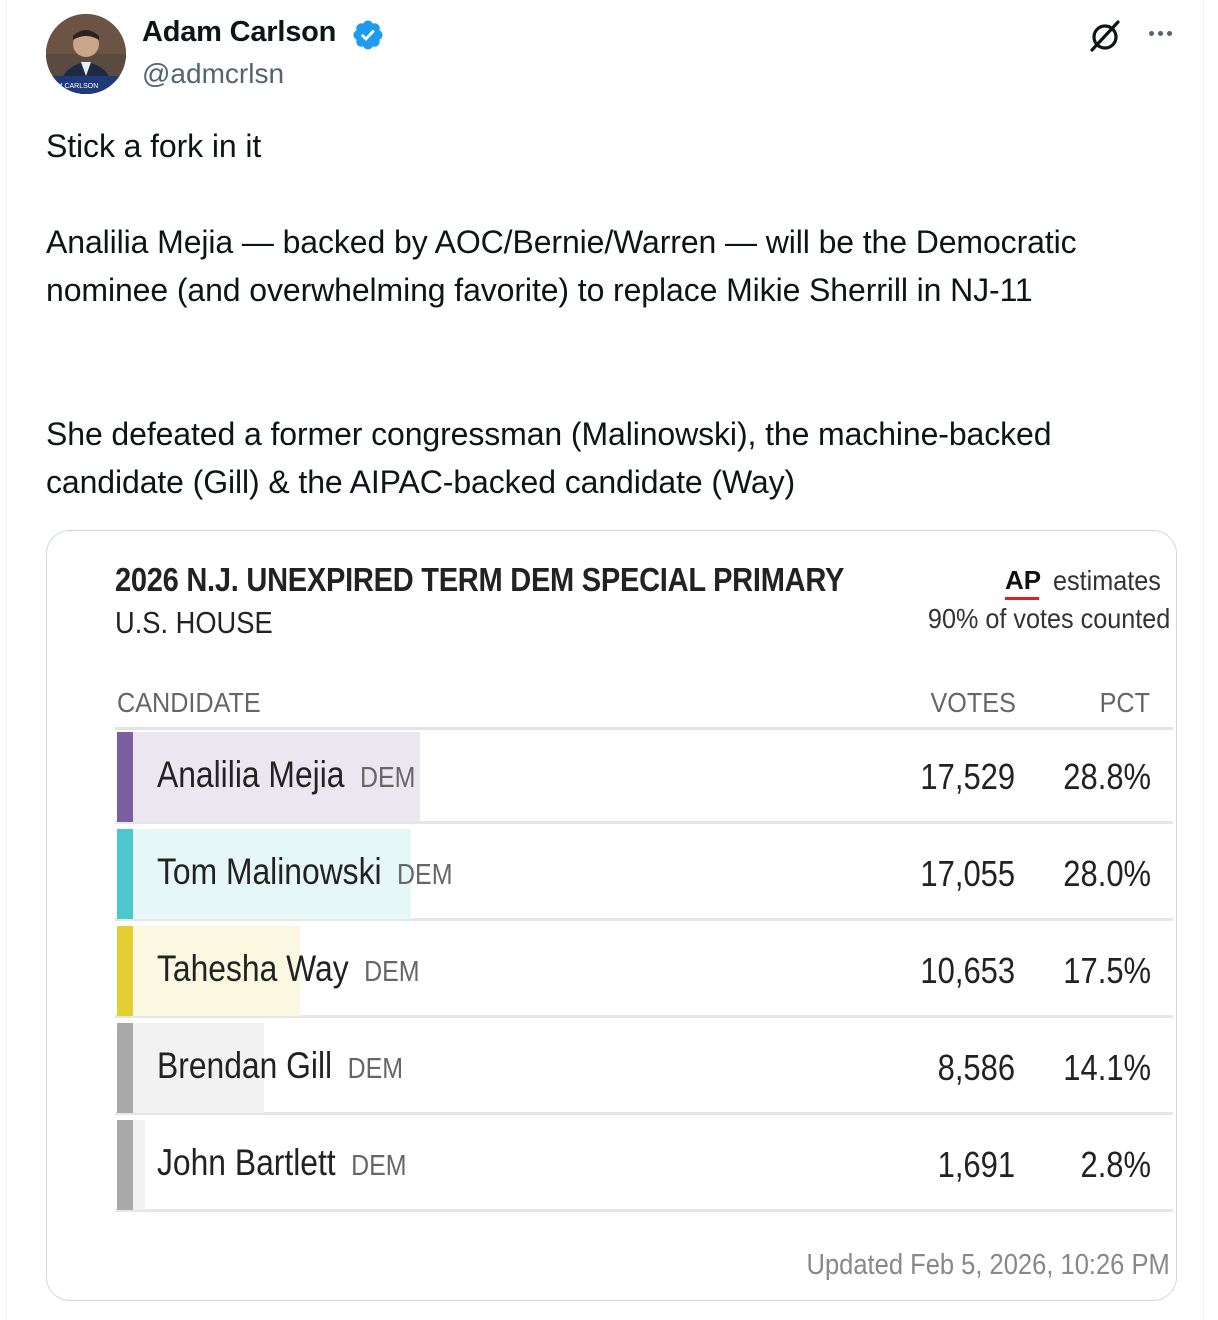  Describe the element at coordinates (1107, 776) in the screenshot. I see `candidate-pct: 28.8%` at that location.